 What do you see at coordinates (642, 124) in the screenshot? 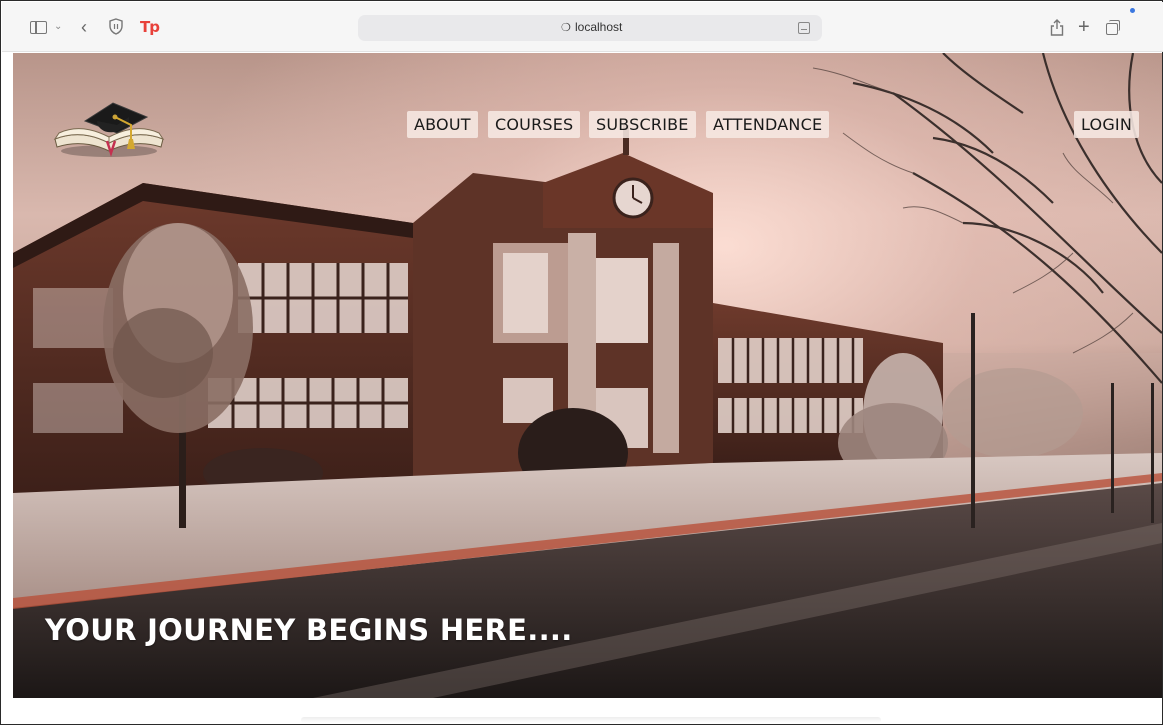
I see `nav-subscribe: SUBSCRIBE` at bounding box center [642, 124].